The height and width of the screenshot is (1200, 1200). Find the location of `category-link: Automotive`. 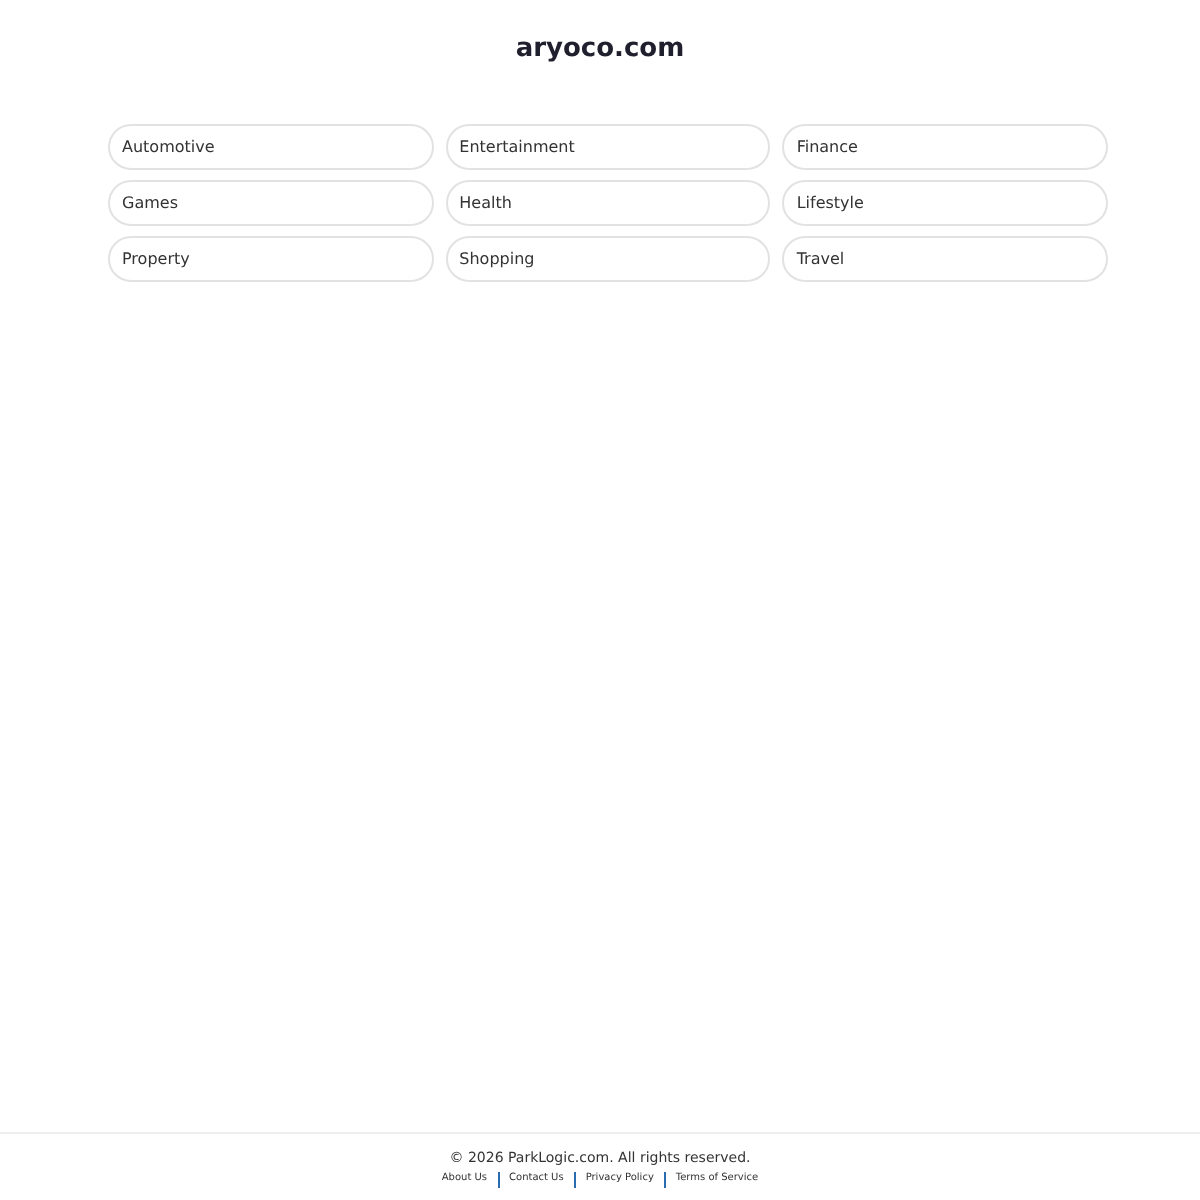

category-link: Automotive is located at coordinates (271, 147).